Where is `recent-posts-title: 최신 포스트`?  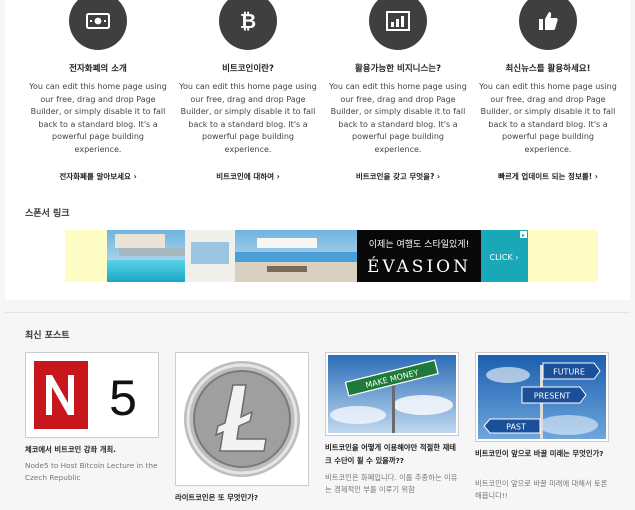 recent-posts-title: 최신 포스트 is located at coordinates (47, 336).